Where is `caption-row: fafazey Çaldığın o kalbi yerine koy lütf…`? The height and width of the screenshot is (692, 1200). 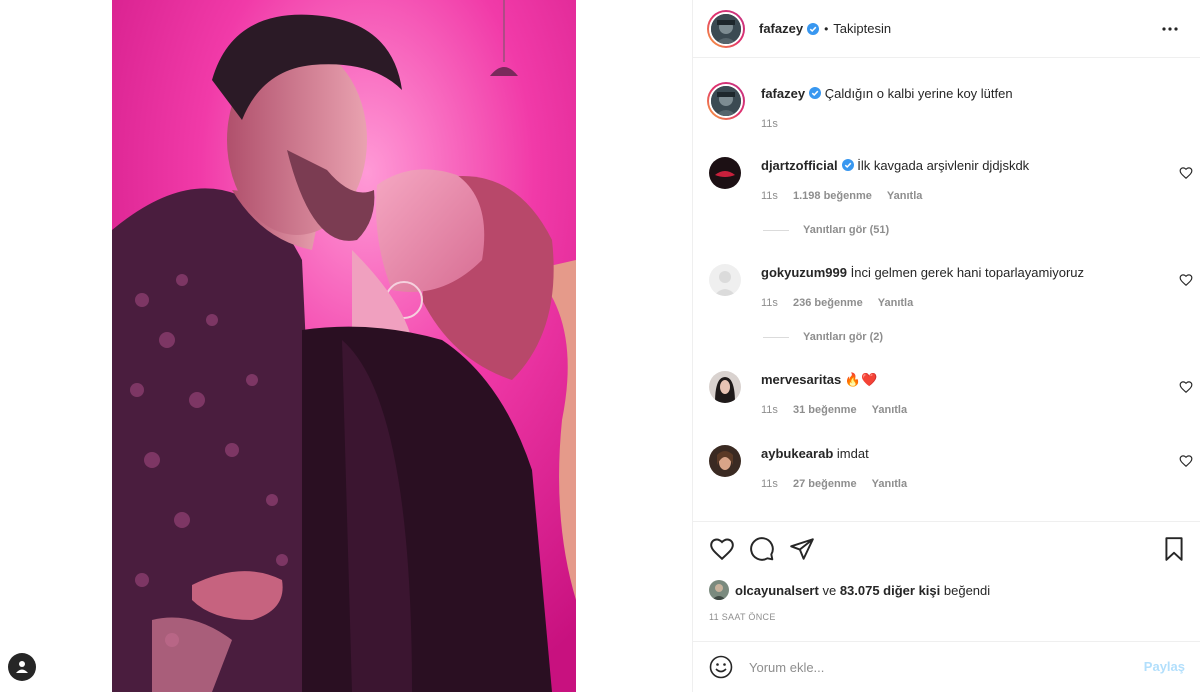
caption-row: fafazey Çaldığın o kalbi yerine koy lütf… is located at coordinates (947, 112).